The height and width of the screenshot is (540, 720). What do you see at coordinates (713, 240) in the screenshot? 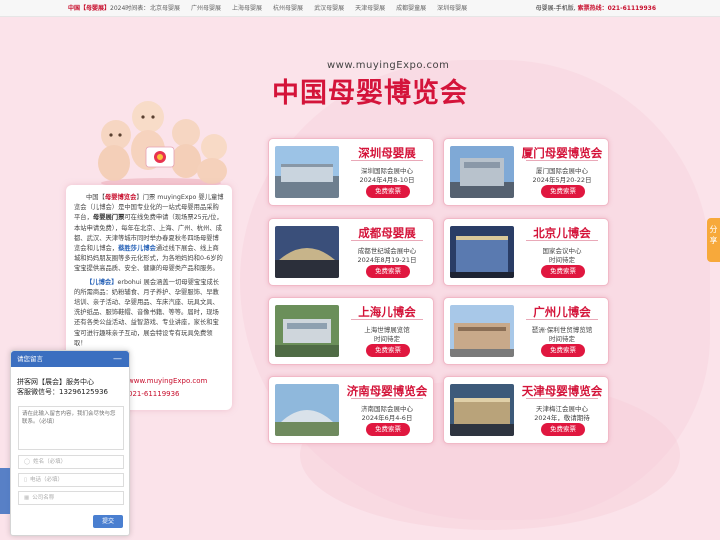
I see `share-tab: 分享` at bounding box center [713, 240].